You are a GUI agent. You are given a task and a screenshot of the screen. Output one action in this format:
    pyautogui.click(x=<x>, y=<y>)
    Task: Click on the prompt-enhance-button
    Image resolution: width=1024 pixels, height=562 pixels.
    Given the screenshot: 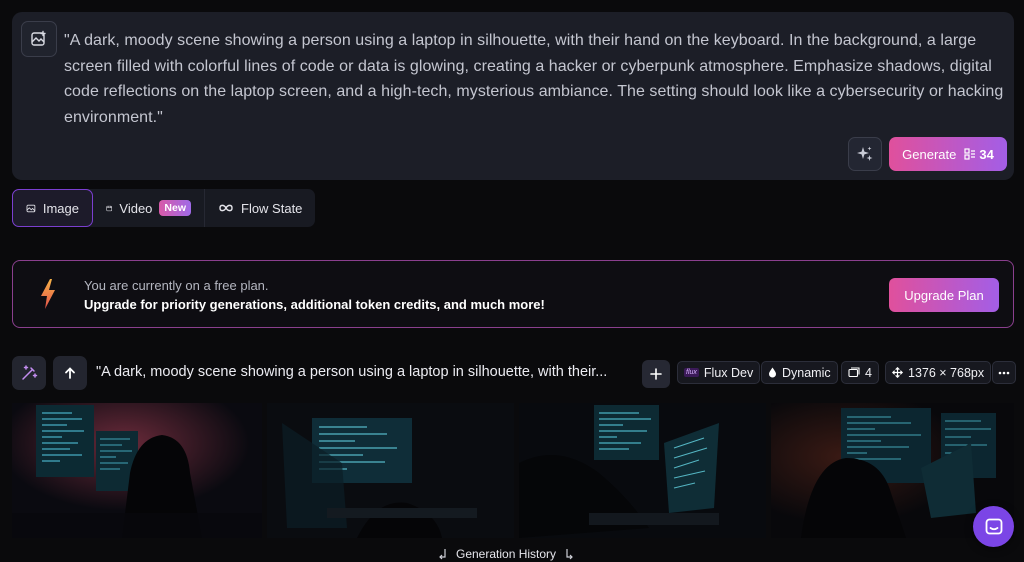 What is the action you would take?
    pyautogui.click(x=865, y=154)
    